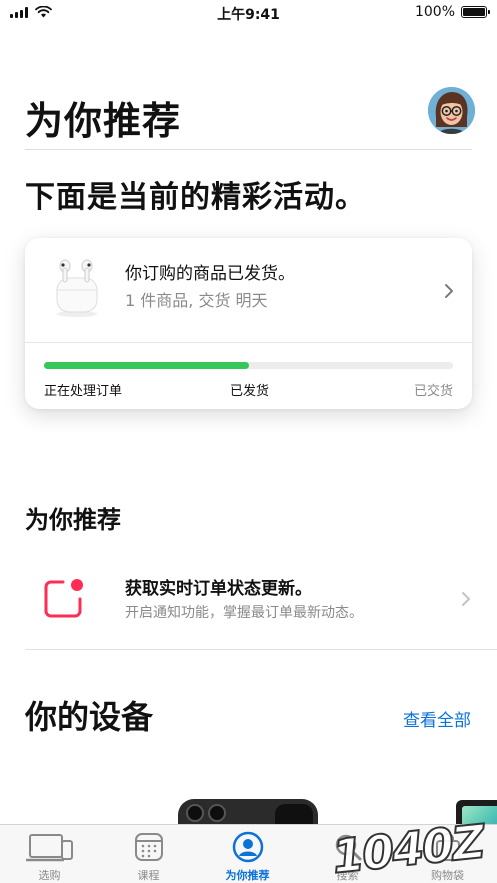  I want to click on search-icon, so click(348, 847).